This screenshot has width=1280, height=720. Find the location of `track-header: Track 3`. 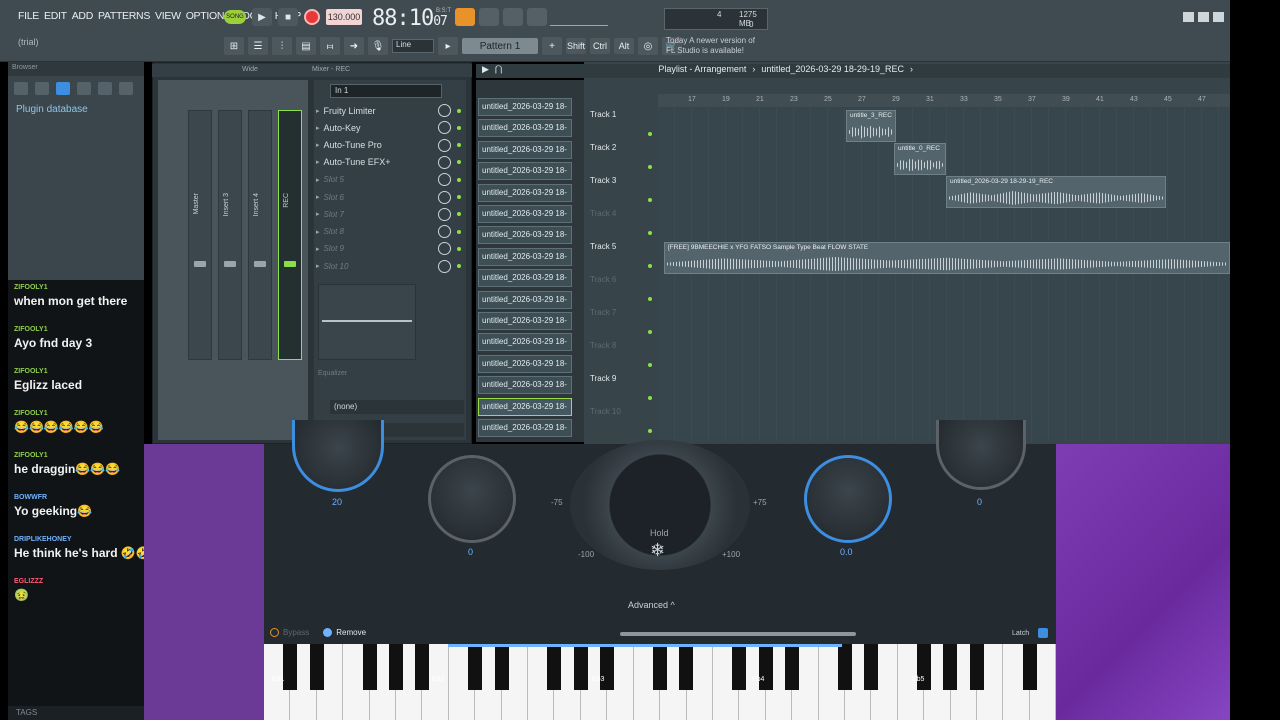

track-header: Track 3 is located at coordinates (622, 190).